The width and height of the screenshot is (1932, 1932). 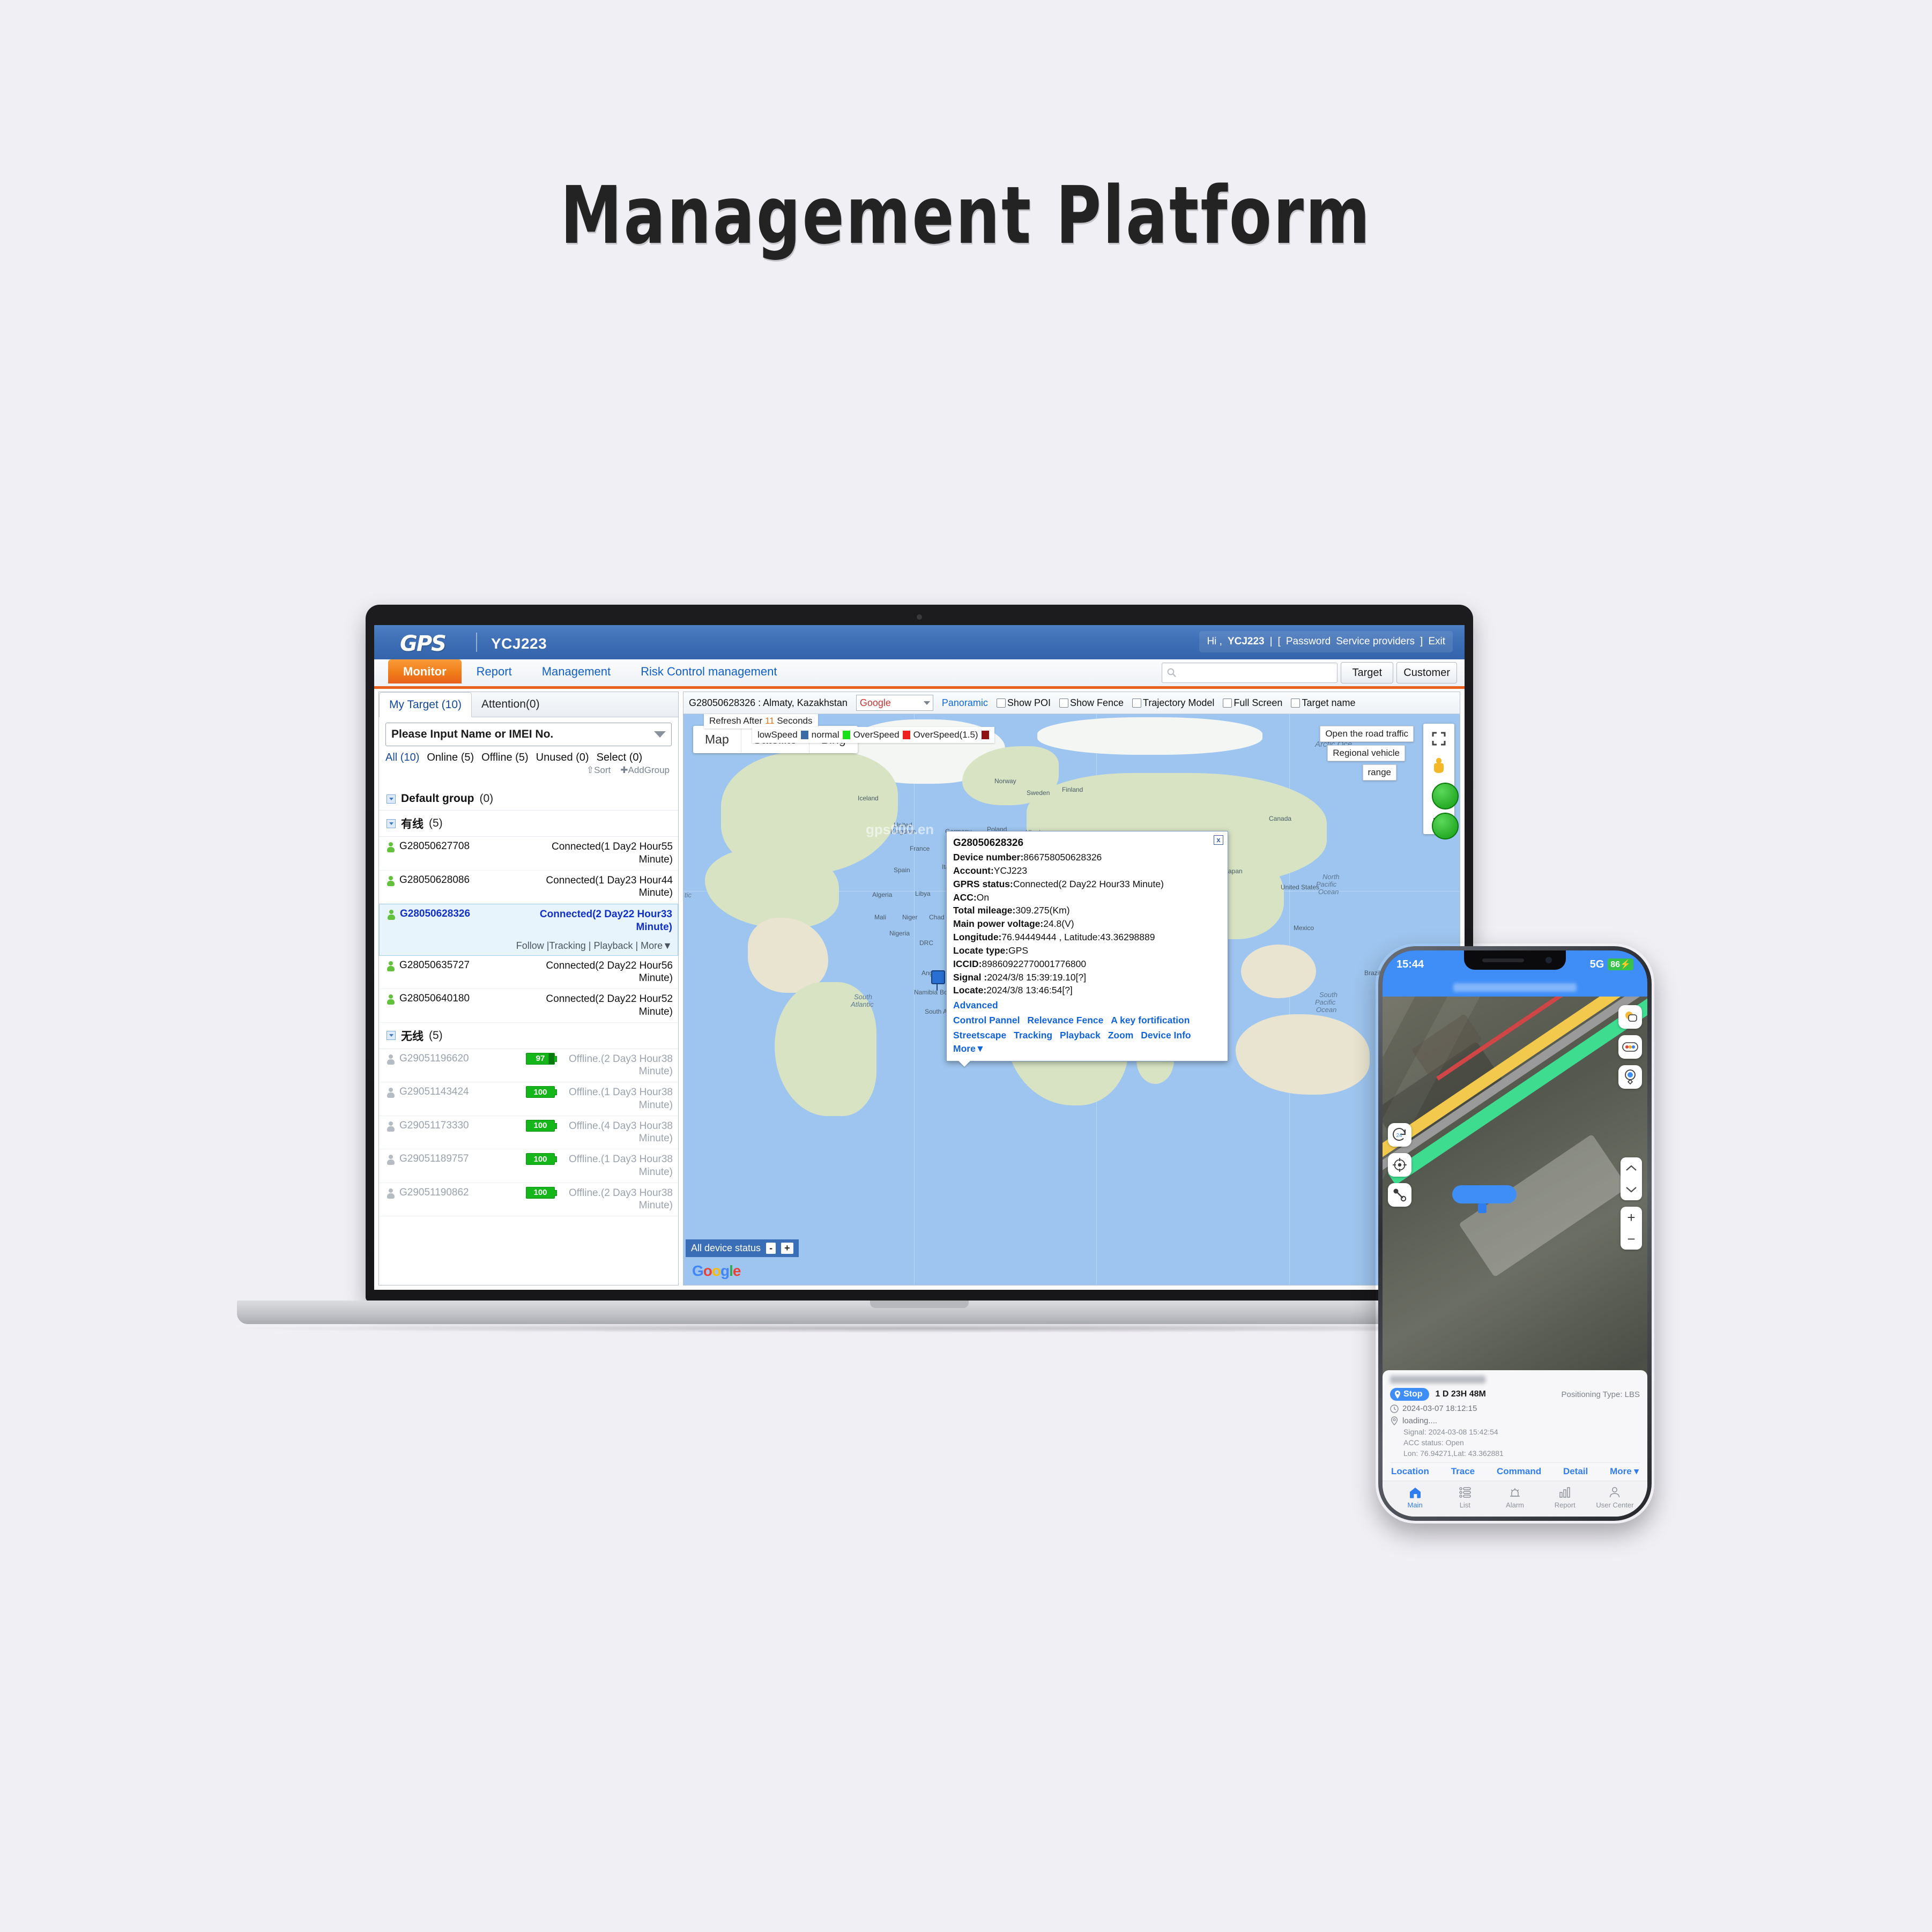 What do you see at coordinates (528, 734) in the screenshot?
I see `sidebar-search-input: Please Input Name or IMEI No.` at bounding box center [528, 734].